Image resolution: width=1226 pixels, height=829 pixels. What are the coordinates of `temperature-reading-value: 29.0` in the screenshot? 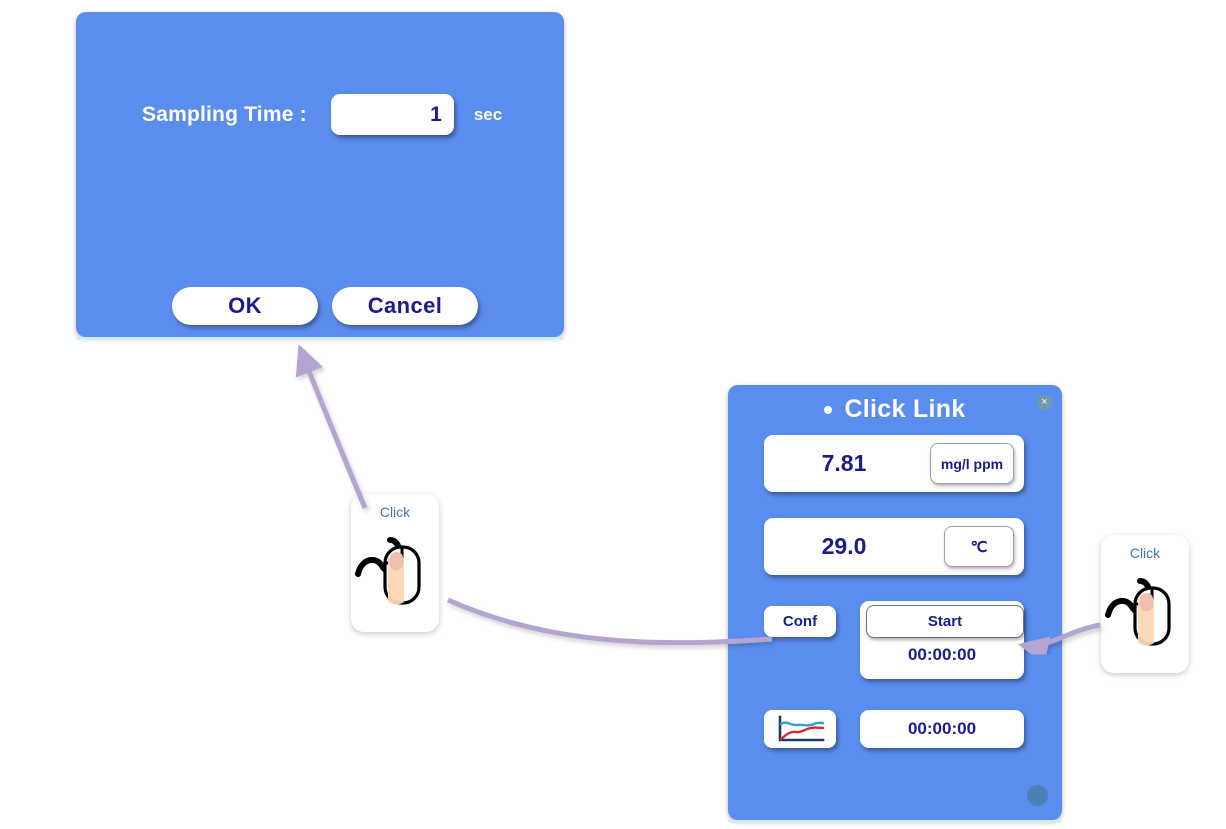 It's located at (844, 546).